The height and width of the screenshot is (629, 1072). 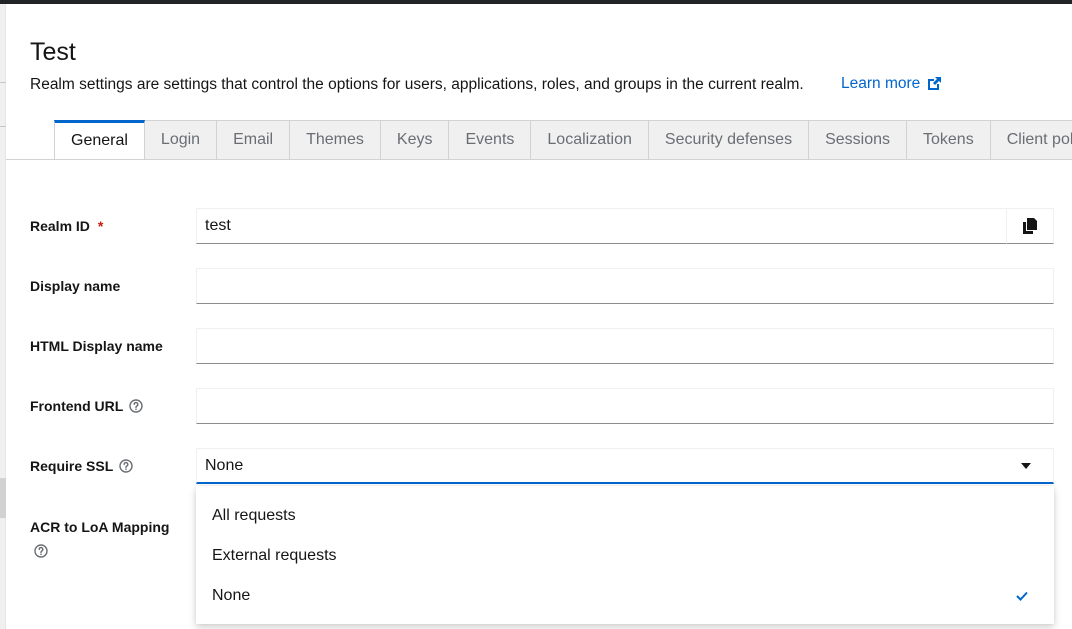 What do you see at coordinates (100, 226) in the screenshot?
I see `required-indicator: *` at bounding box center [100, 226].